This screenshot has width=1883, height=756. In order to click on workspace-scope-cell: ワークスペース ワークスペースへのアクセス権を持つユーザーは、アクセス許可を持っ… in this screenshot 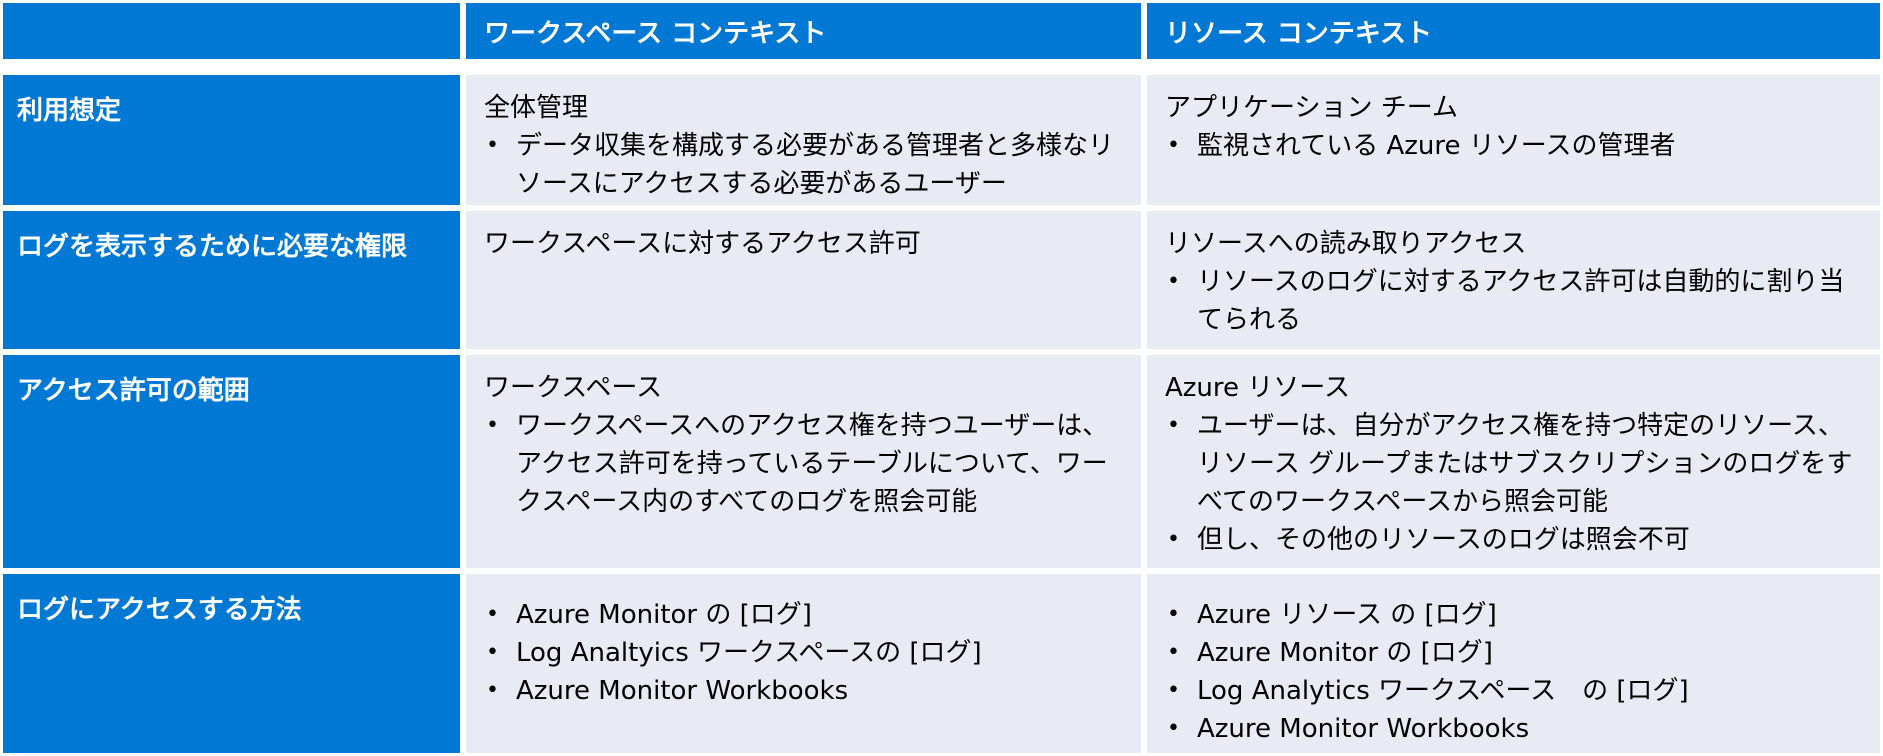, I will do `click(803, 461)`.